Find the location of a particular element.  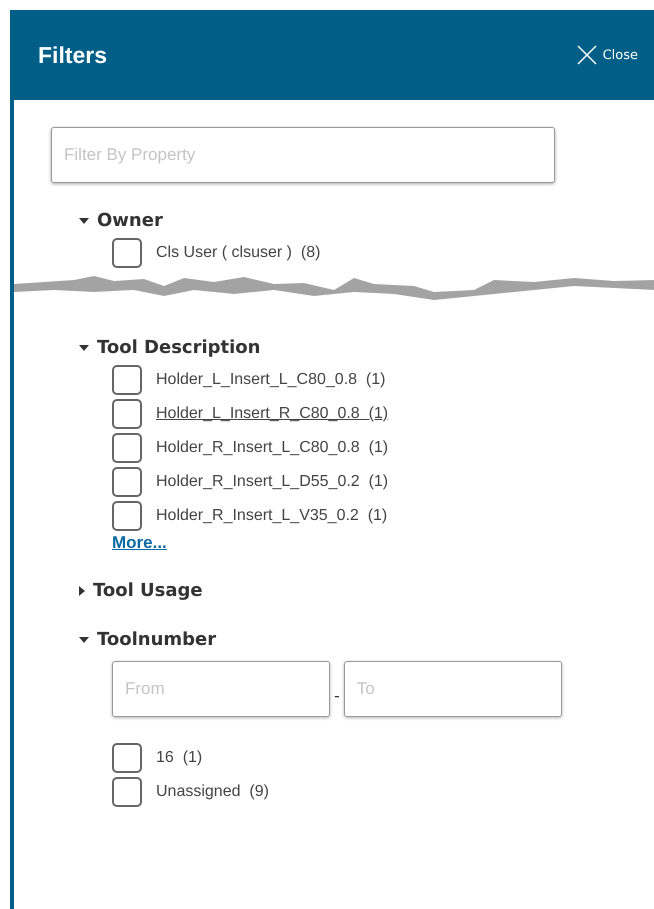

to-field: To is located at coordinates (453, 689).